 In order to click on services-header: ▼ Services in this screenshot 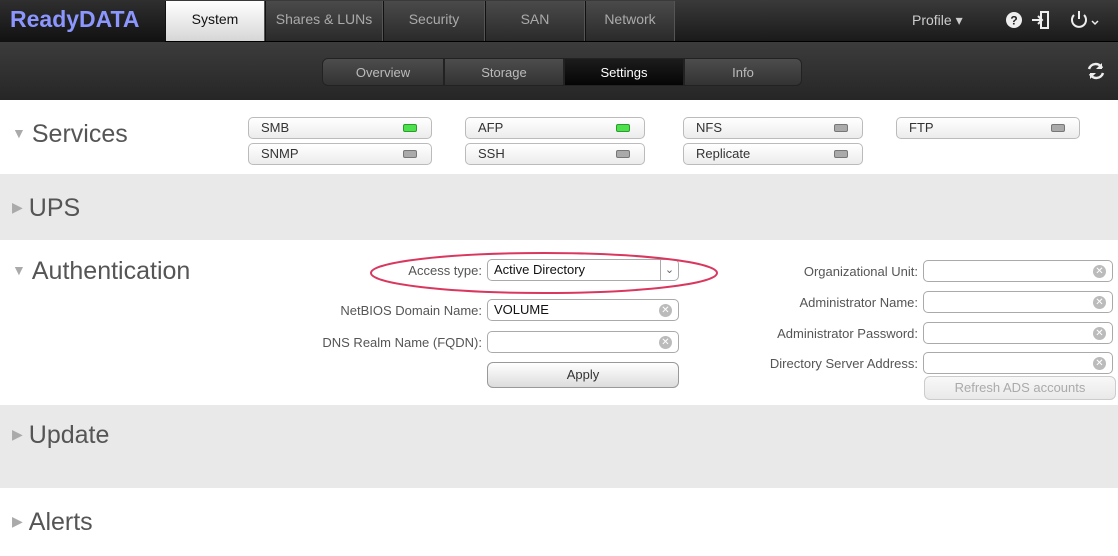, I will do `click(70, 134)`.